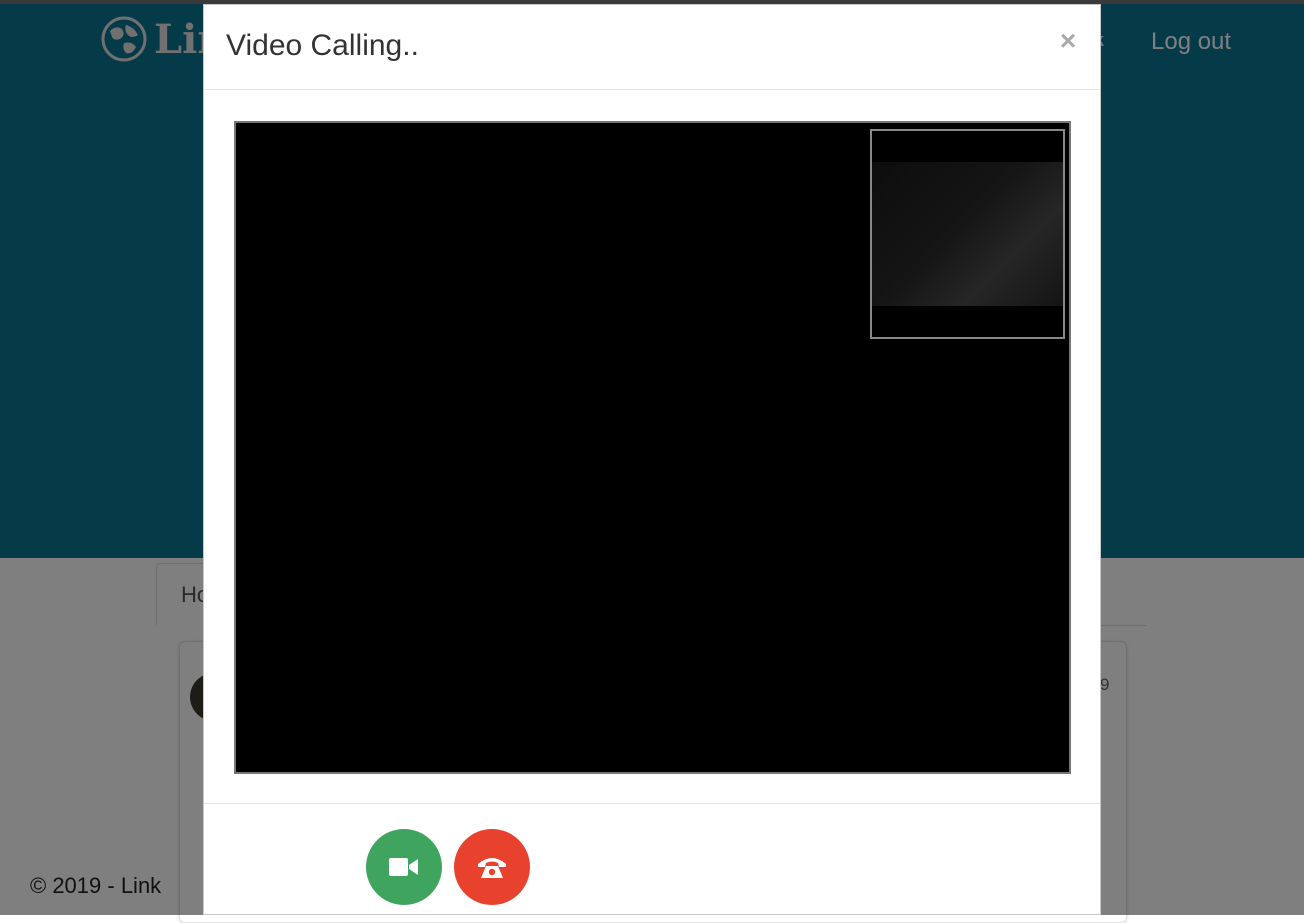  What do you see at coordinates (652, 803) in the screenshot?
I see `modal-footer` at bounding box center [652, 803].